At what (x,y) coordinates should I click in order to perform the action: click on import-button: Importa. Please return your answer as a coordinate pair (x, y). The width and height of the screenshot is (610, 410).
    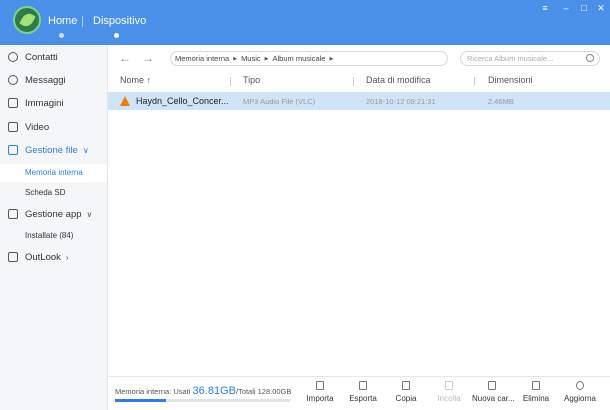
    Looking at the image, I should click on (320, 392).